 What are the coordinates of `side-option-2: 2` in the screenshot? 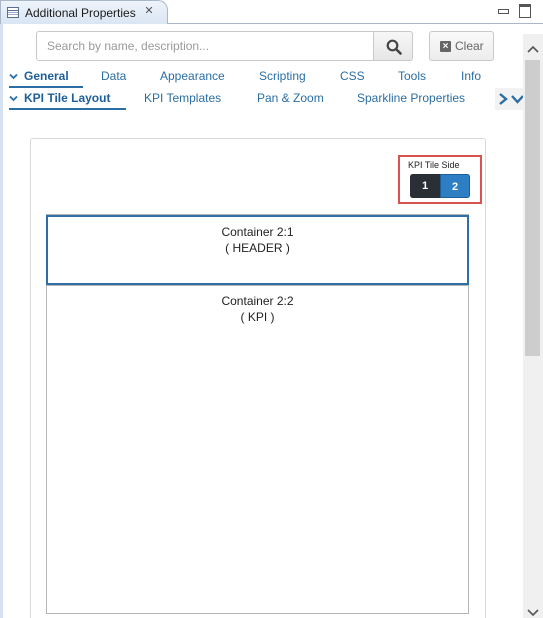 It's located at (455, 186).